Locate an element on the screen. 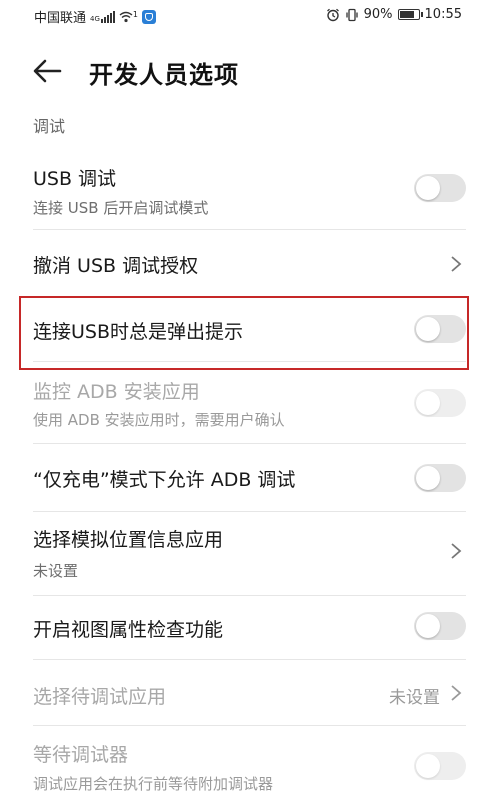  signal-icon: 4G is located at coordinates (102, 16).